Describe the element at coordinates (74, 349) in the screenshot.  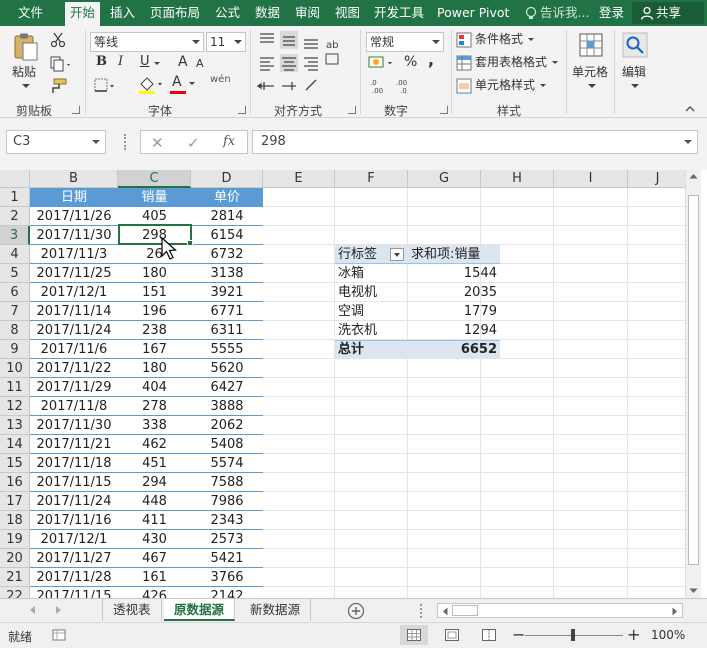
I see `table-cell: 2017/11/6` at that location.